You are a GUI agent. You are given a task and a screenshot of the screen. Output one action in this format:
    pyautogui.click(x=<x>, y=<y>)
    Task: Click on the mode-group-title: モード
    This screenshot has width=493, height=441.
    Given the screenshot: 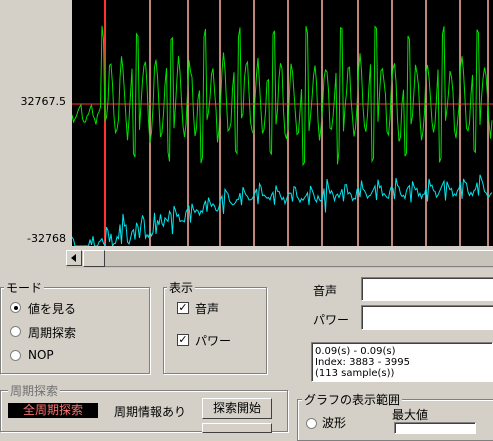 What is the action you would take?
    pyautogui.click(x=24, y=287)
    